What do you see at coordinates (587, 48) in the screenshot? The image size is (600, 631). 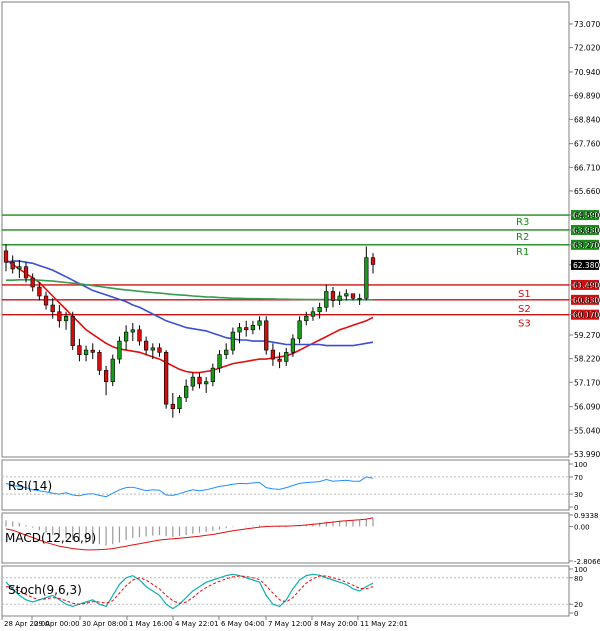 I see `price-tick-label: 72.020` at bounding box center [587, 48].